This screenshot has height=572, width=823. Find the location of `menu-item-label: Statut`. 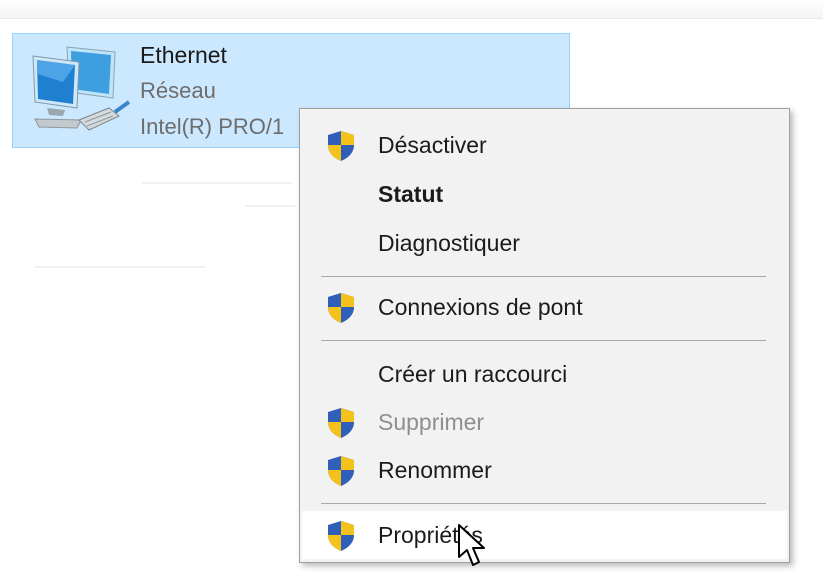

menu-item-label: Statut is located at coordinates (411, 194).